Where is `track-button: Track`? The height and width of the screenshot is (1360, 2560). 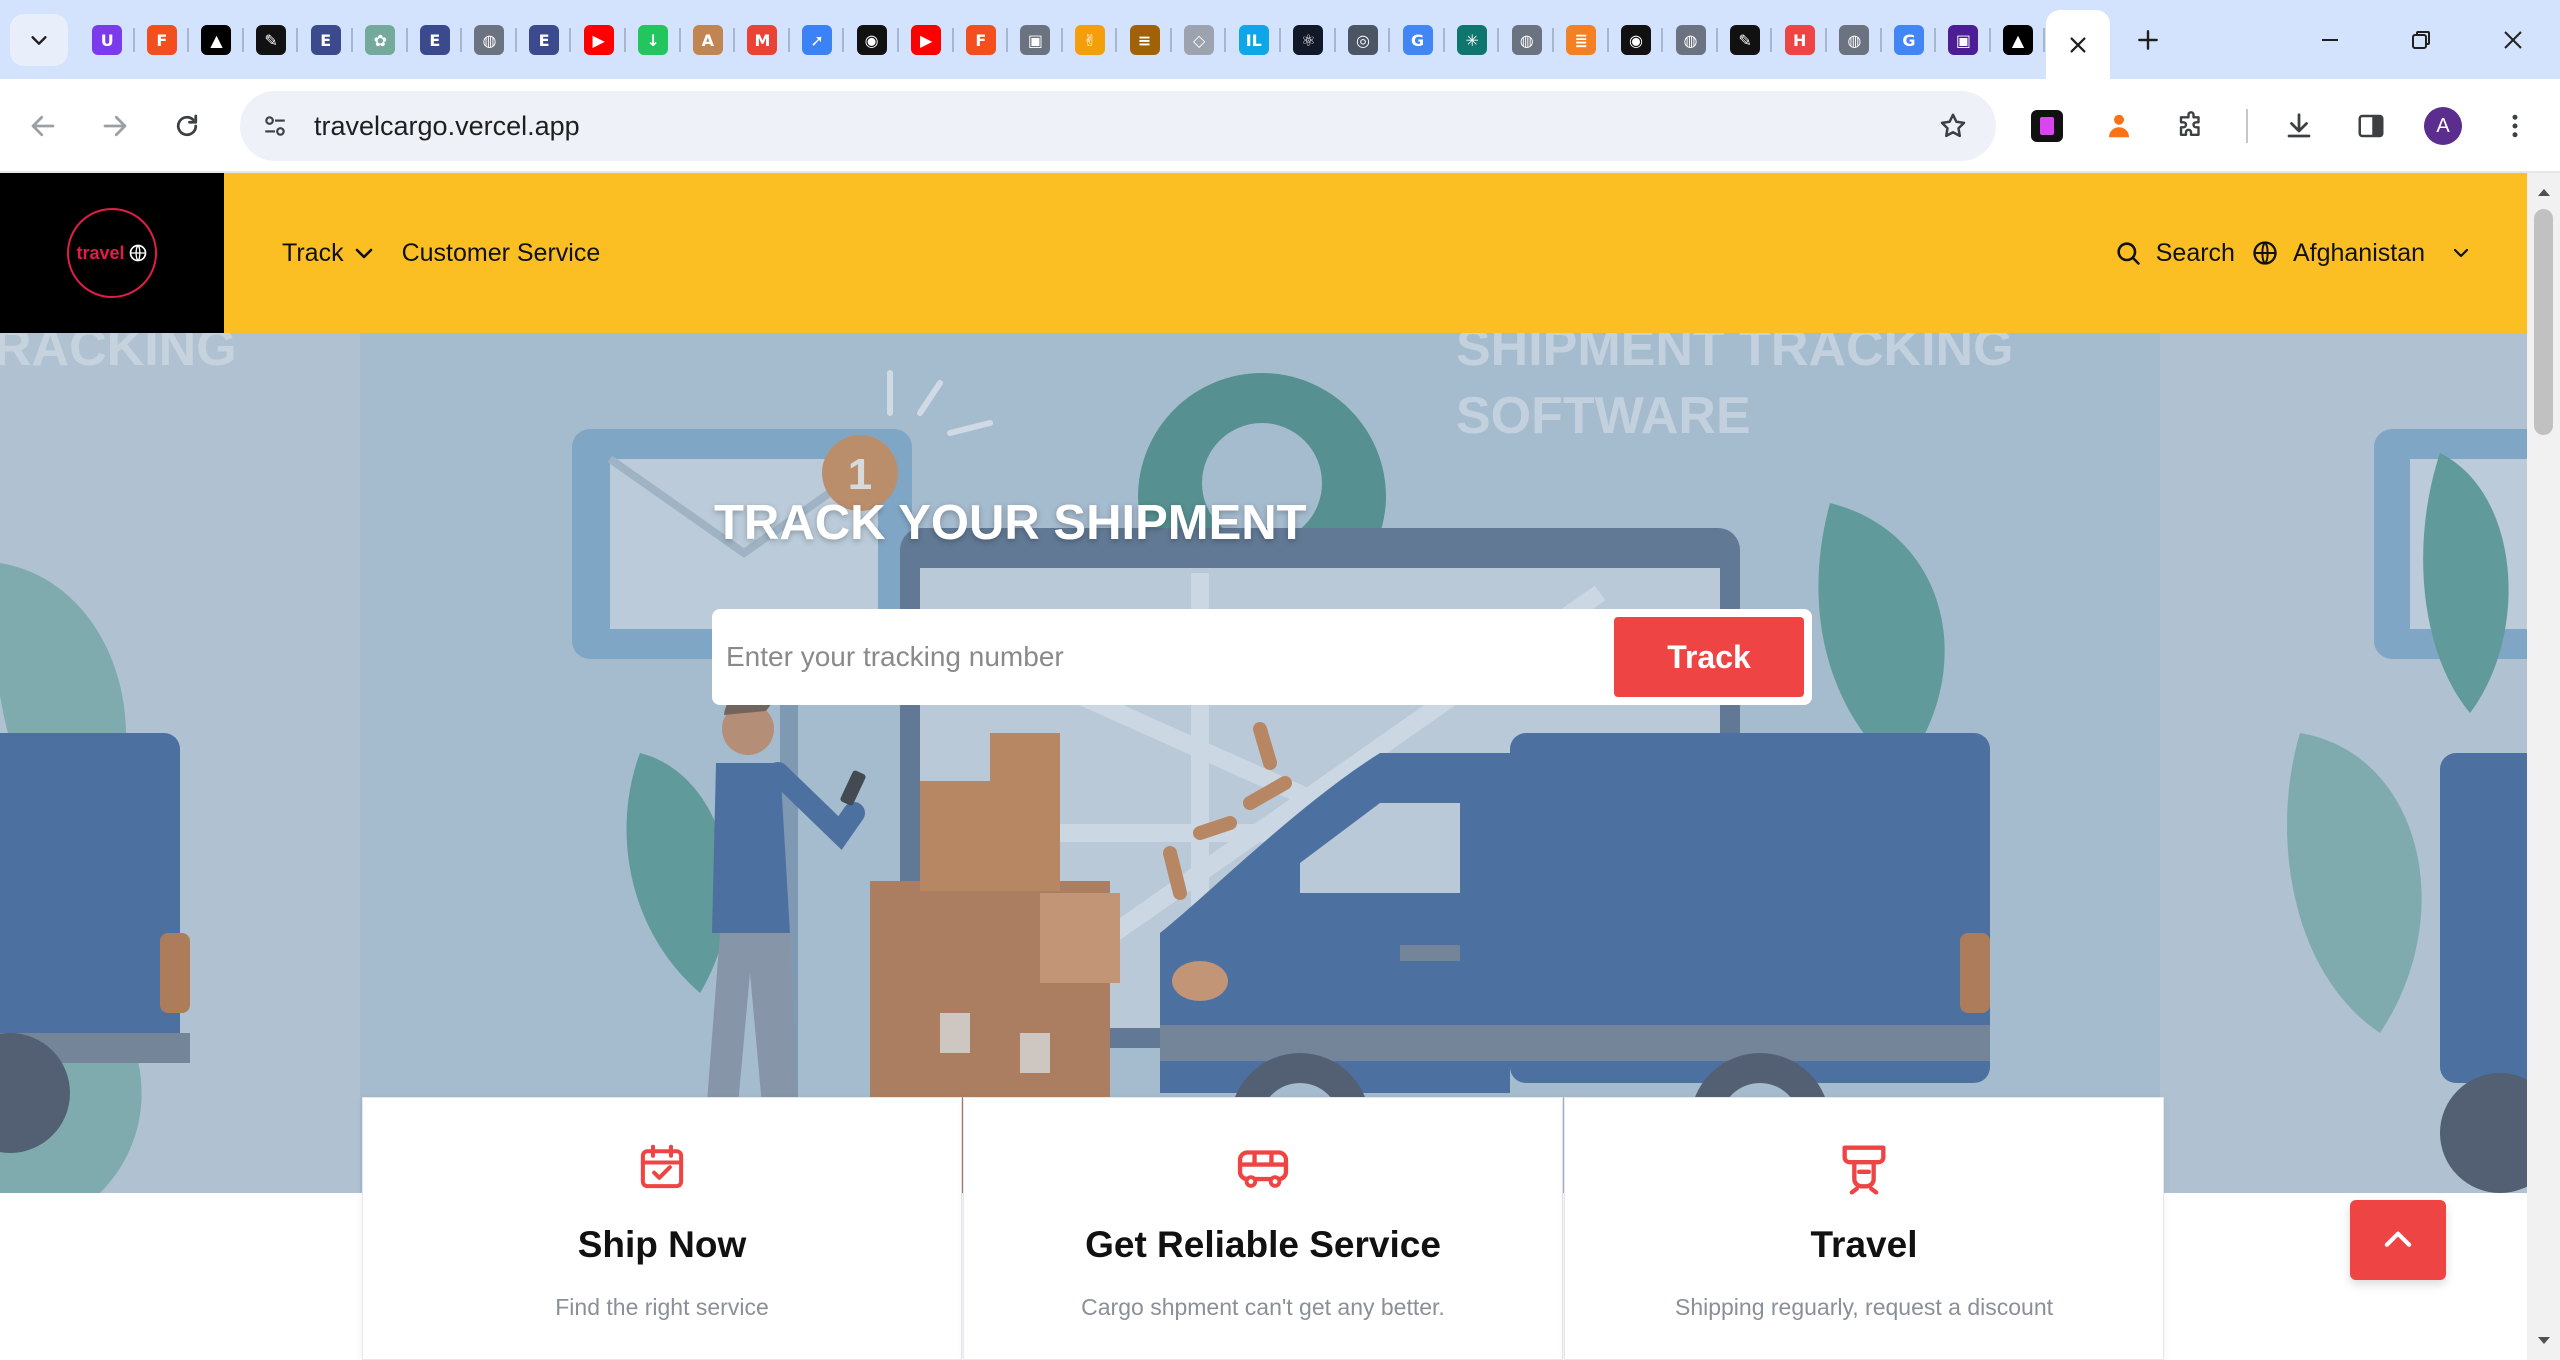
track-button: Track is located at coordinates (1709, 657).